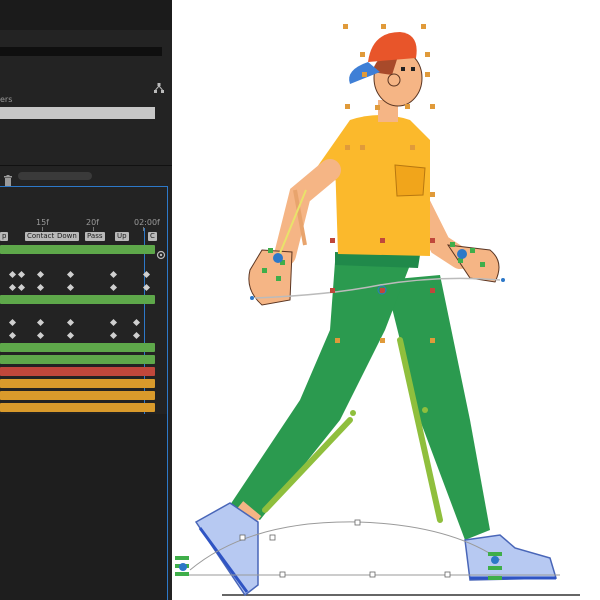 This screenshot has width=600, height=600. I want to click on panel-highlight-border, so click(84, 186).